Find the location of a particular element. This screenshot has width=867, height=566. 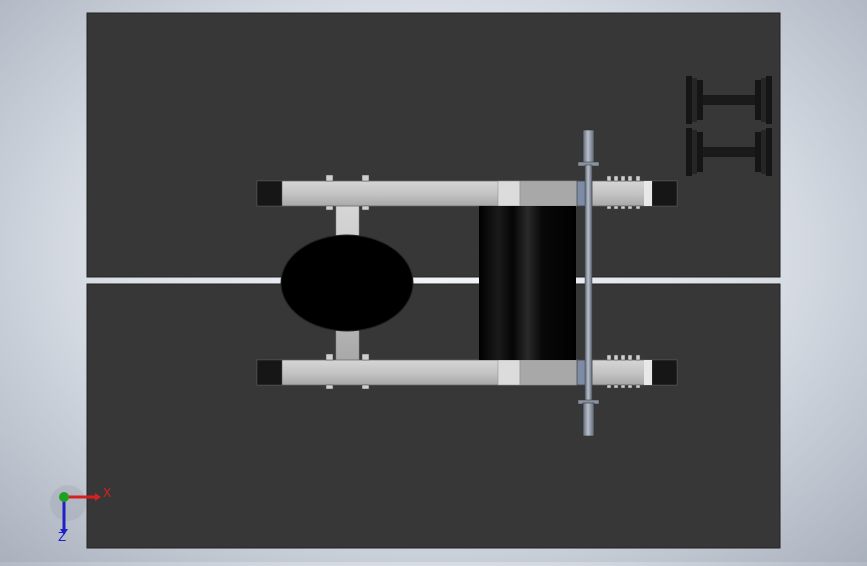

back-pad is located at coordinates (527, 283).